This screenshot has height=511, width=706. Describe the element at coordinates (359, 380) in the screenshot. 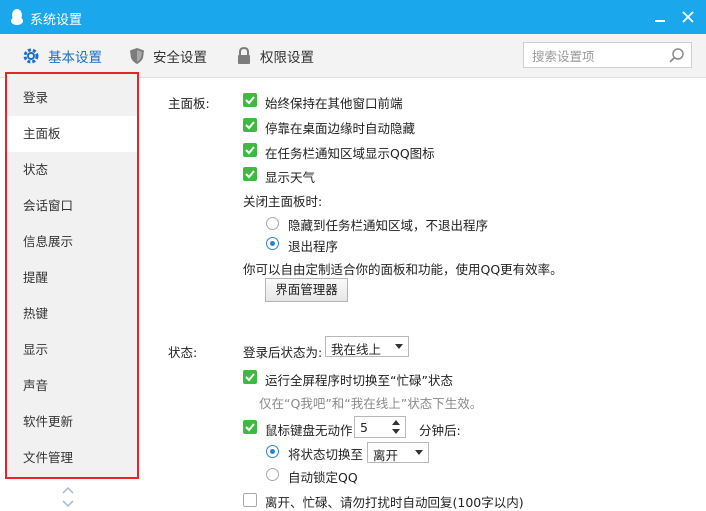

I see `option-label: 运行全屏程序时切换至“忙碌”状态` at that location.